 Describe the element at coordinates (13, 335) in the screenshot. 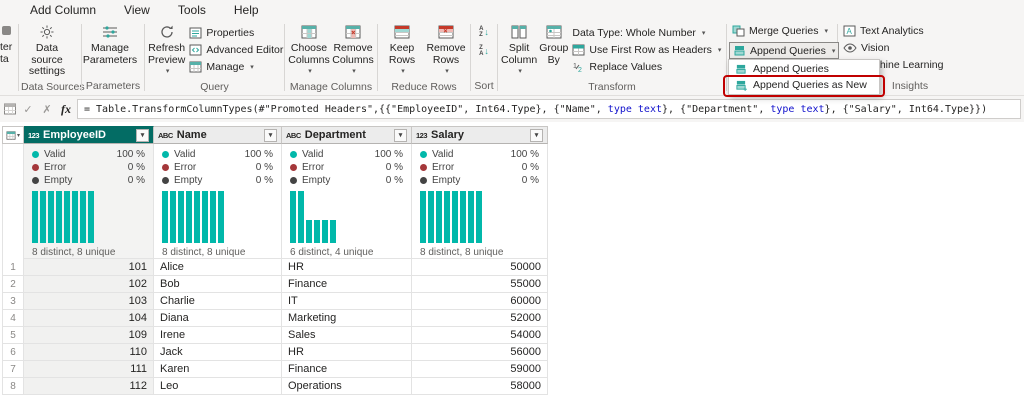

I see `row-number: 5` at that location.